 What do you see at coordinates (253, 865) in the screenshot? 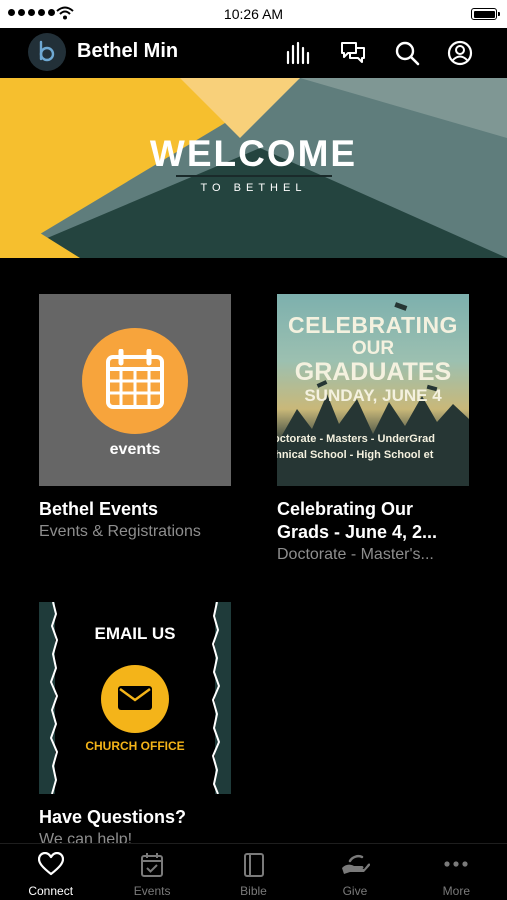
I see `book-icon` at bounding box center [253, 865].